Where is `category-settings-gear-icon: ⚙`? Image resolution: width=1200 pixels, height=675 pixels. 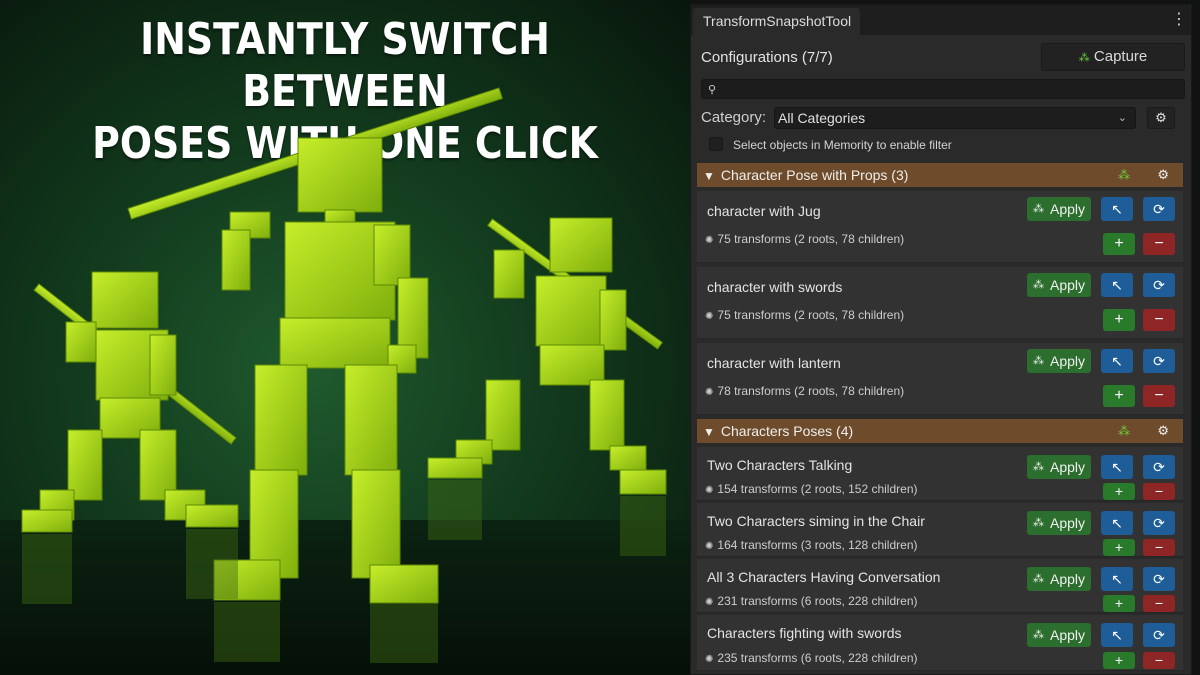
category-settings-gear-icon: ⚙ is located at coordinates (1161, 118).